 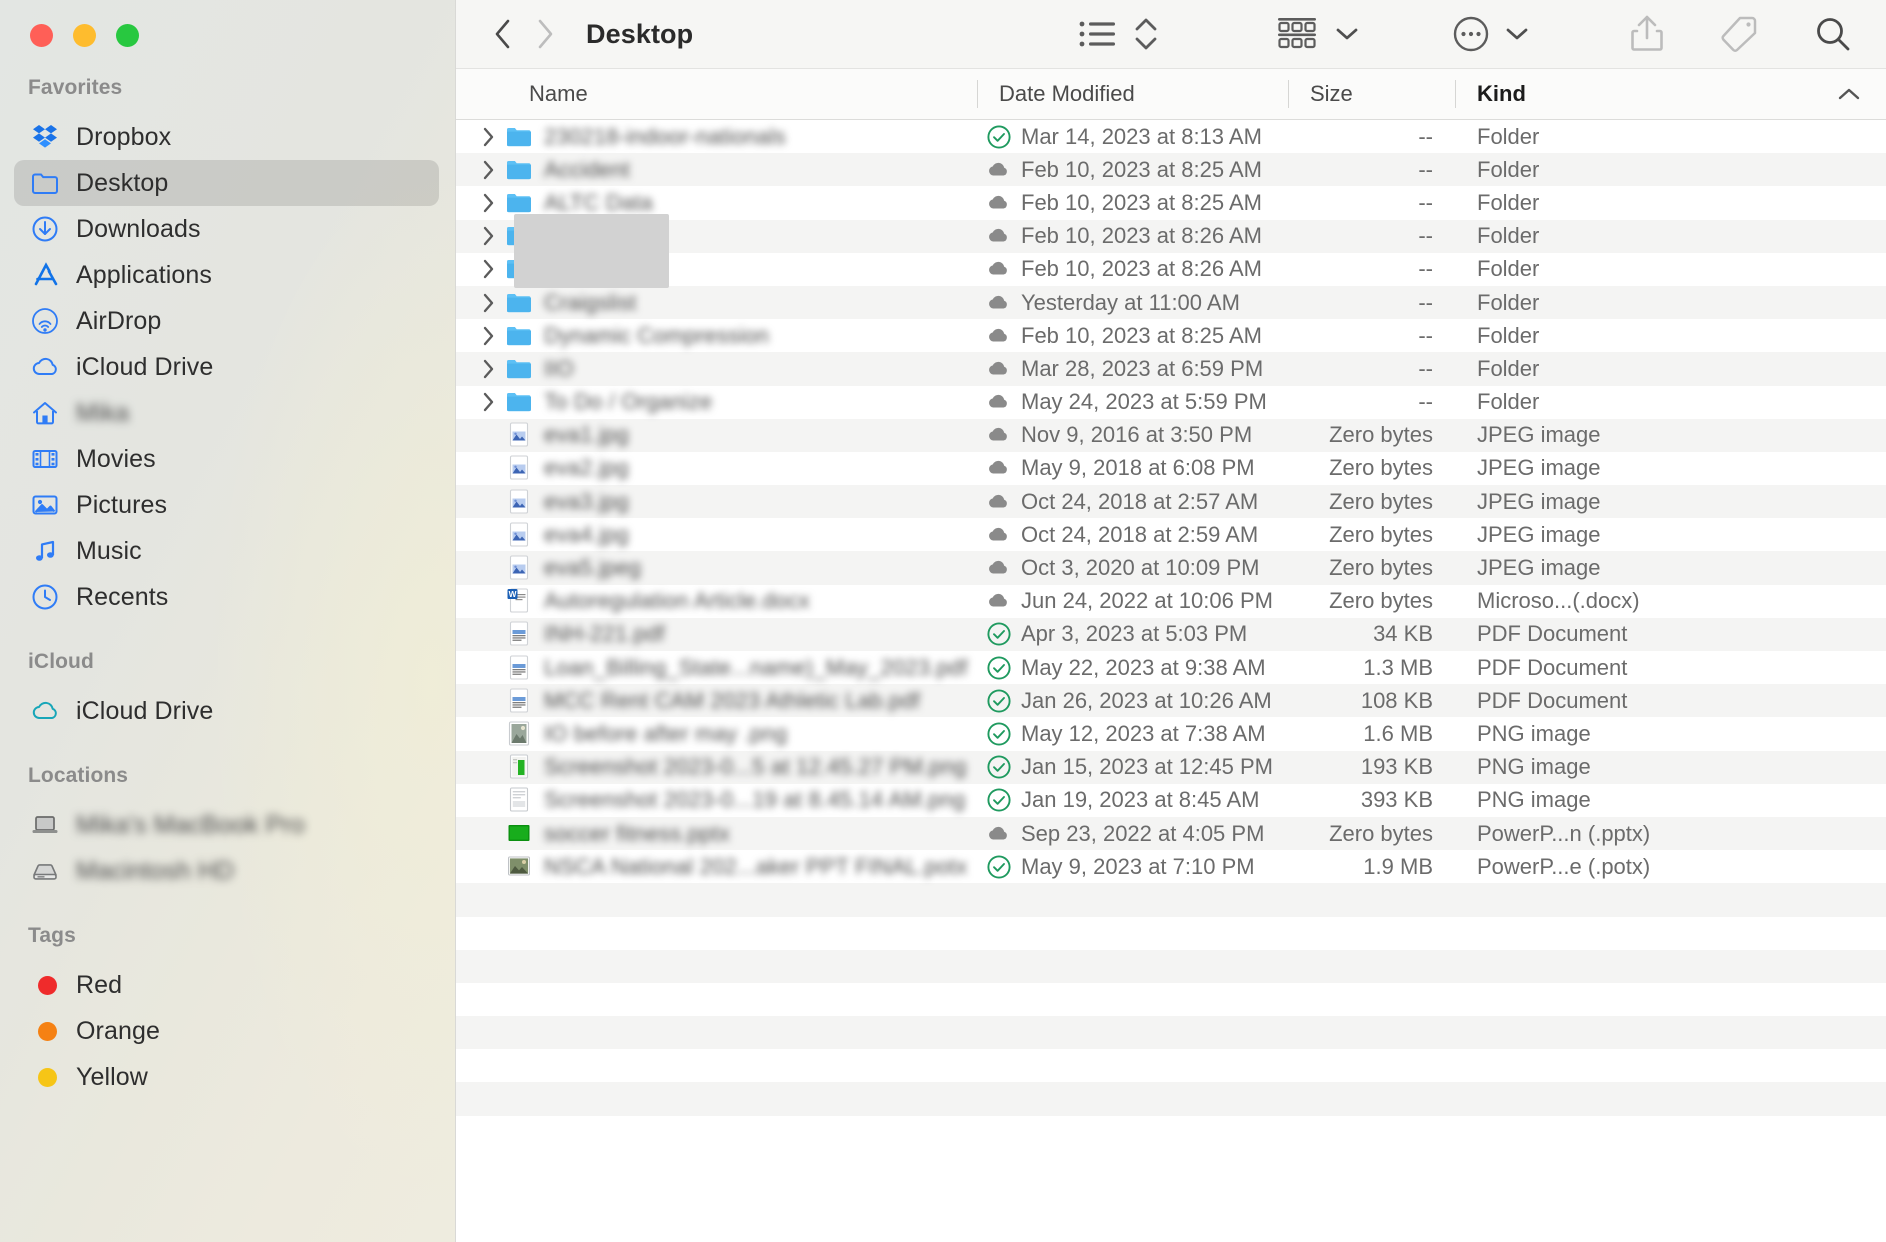 What do you see at coordinates (226, 183) in the screenshot?
I see `sidebar-item-desktop: Desktop` at bounding box center [226, 183].